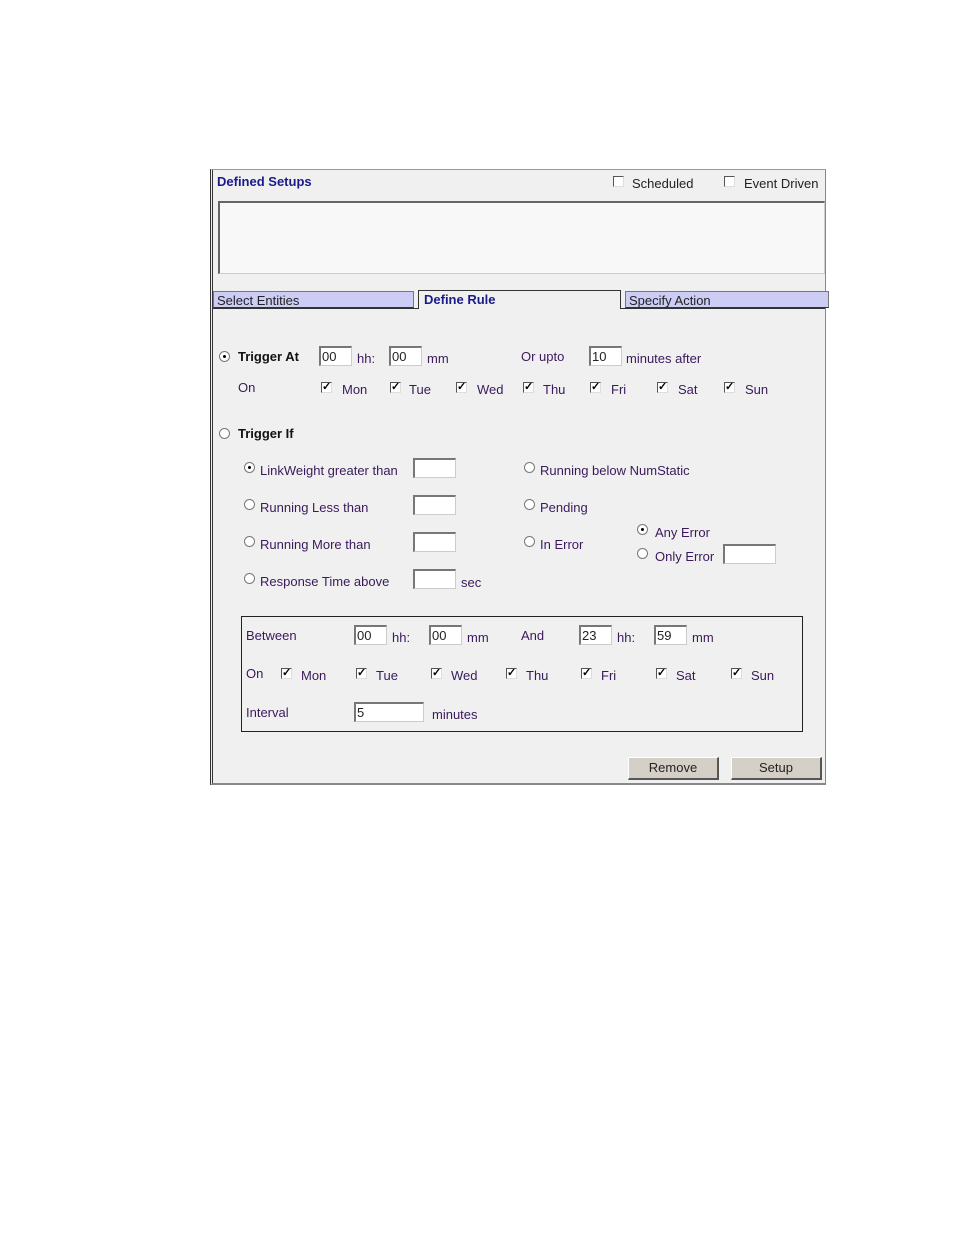 The height and width of the screenshot is (1235, 954). What do you see at coordinates (688, 389) in the screenshot?
I see `trigger-at-sat-label: Sat` at bounding box center [688, 389].